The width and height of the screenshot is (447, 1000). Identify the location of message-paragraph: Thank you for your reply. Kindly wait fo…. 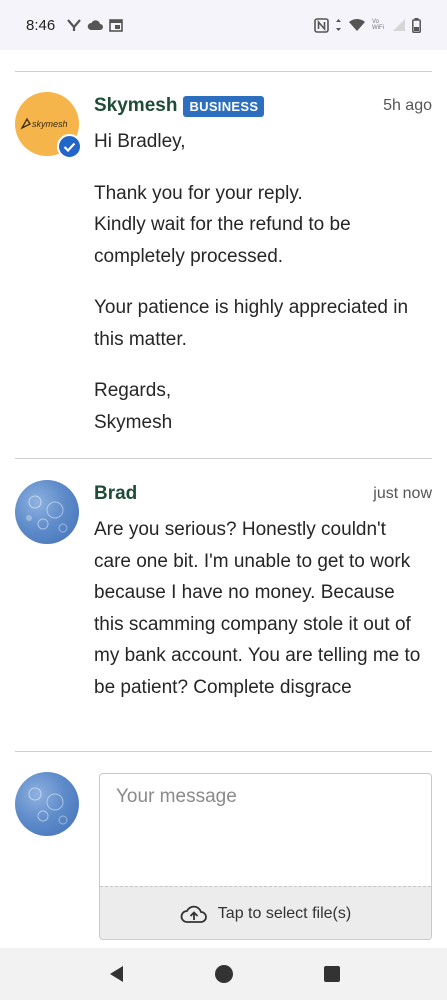
(222, 224).